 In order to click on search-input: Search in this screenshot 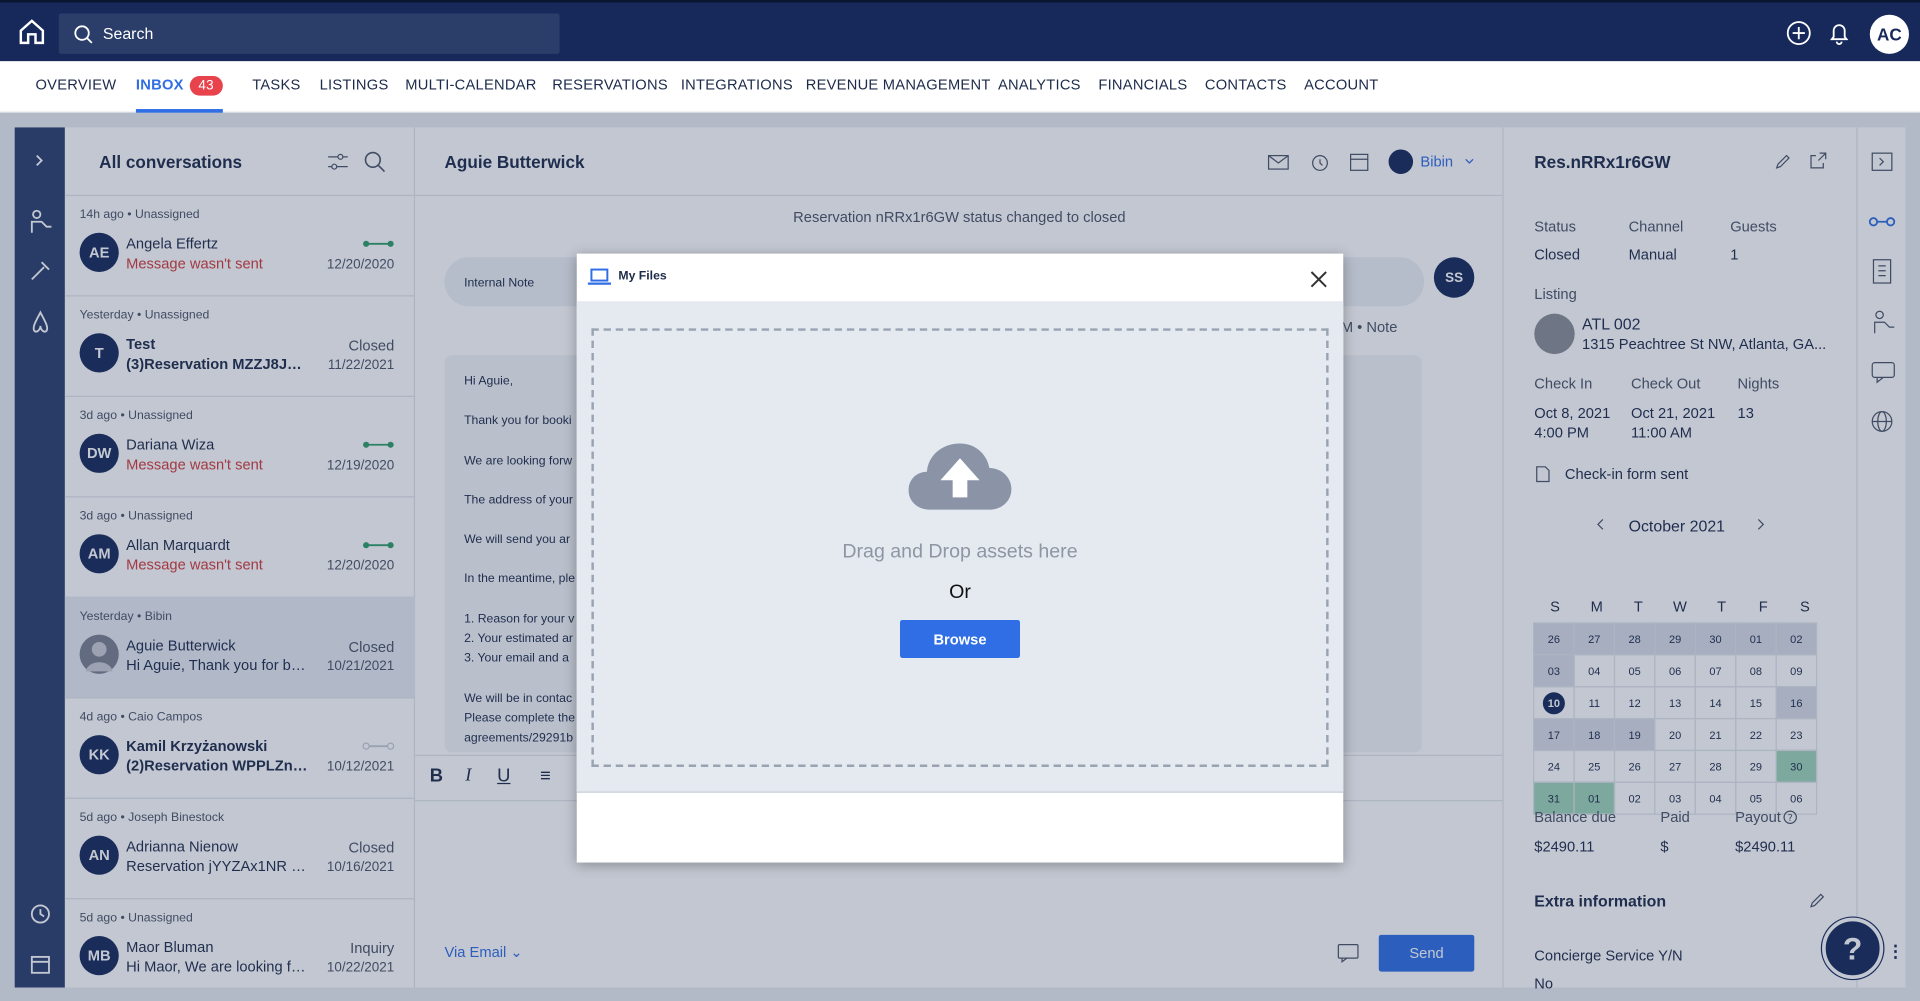, I will do `click(309, 33)`.